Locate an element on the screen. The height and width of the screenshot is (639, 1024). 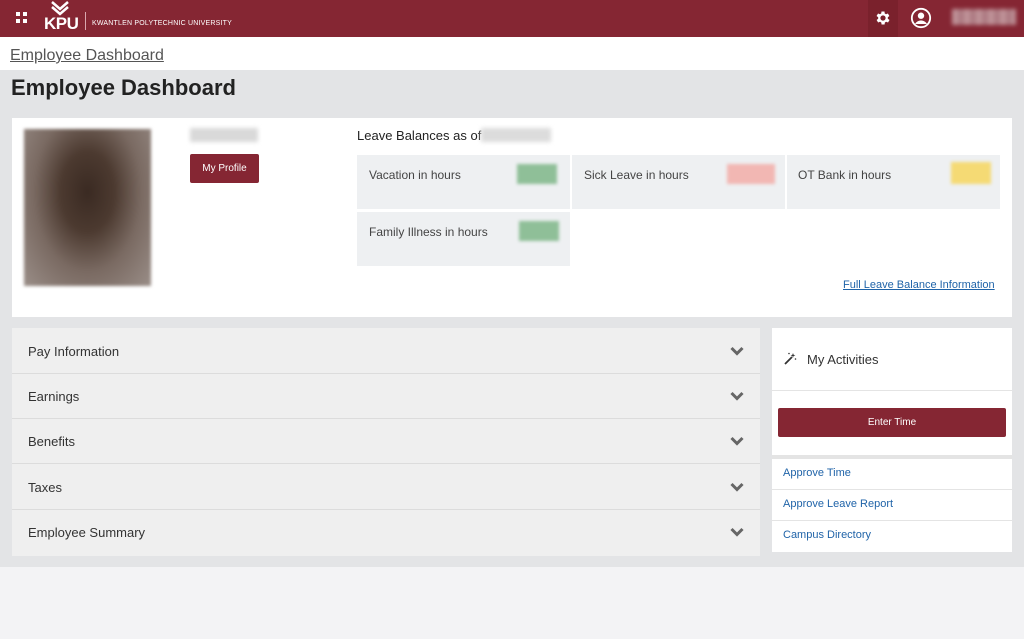
leave-label-family-illness: Family Illness in hours is located at coordinates (428, 232).